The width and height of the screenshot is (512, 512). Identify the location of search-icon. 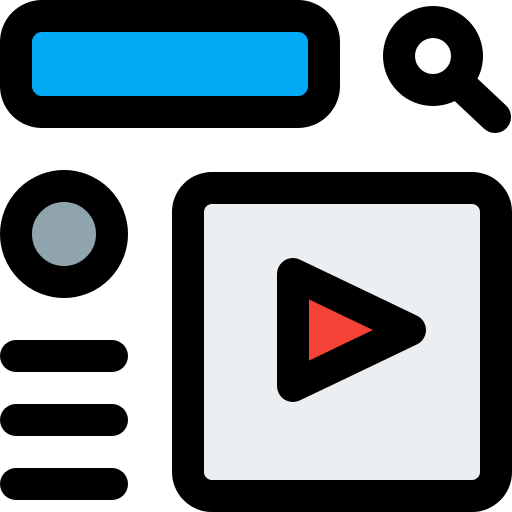
(447, 69).